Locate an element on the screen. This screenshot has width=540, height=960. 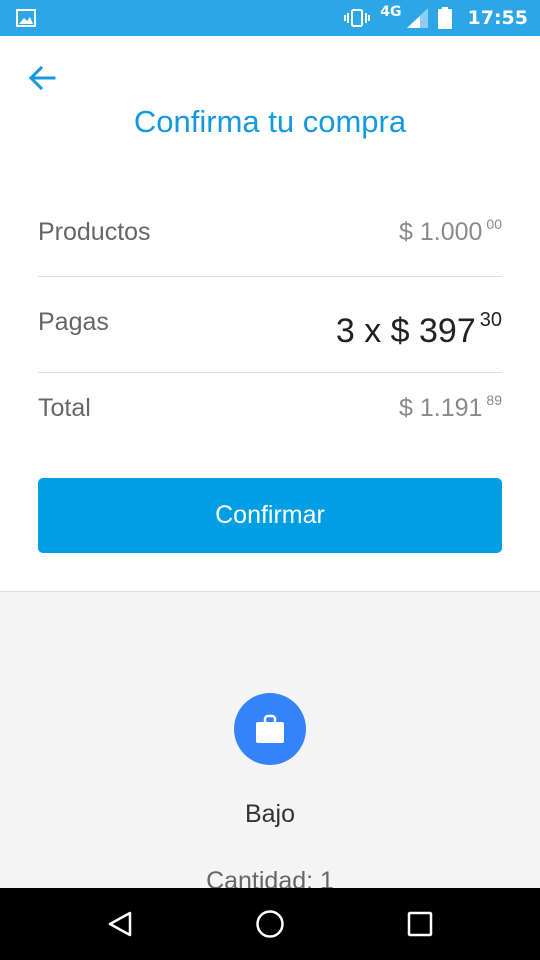
back-button is located at coordinates (42, 78).